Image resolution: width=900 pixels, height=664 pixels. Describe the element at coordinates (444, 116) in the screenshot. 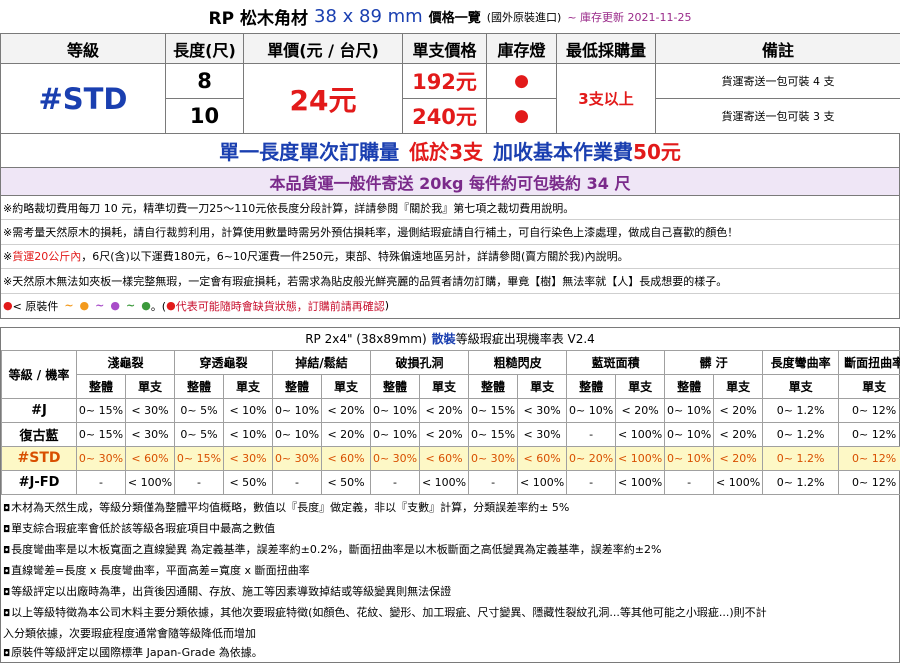

I see `price-cell: 240元` at that location.